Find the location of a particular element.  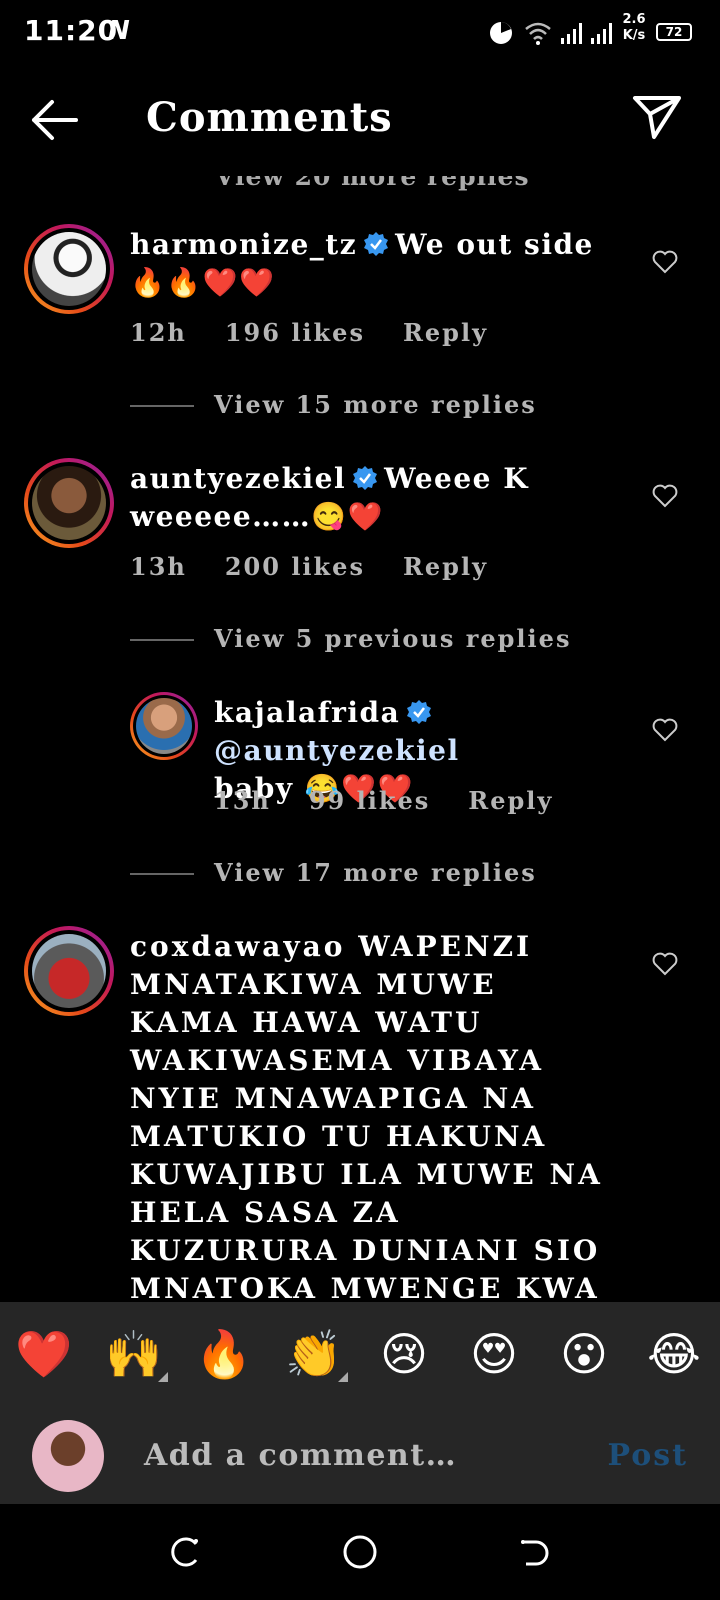

network-speed-unit: K/s is located at coordinates (634, 35).